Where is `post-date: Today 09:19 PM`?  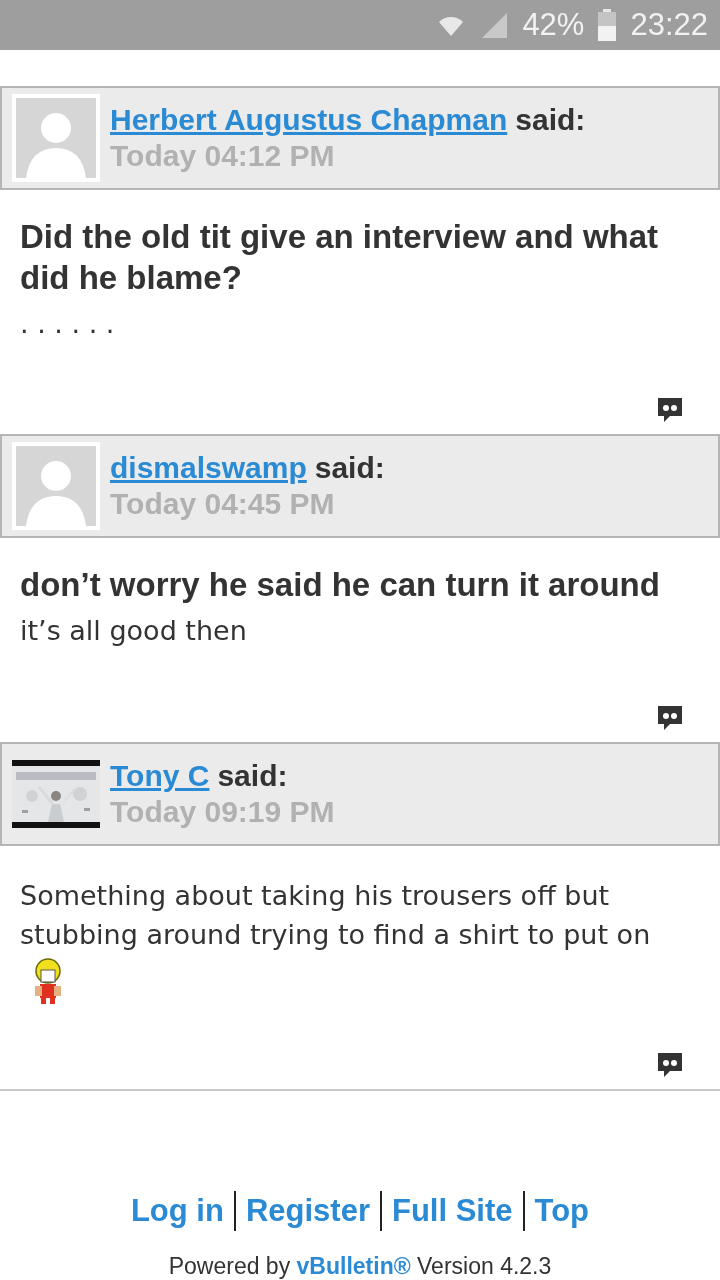
post-date: Today 09:19 PM is located at coordinates (222, 812).